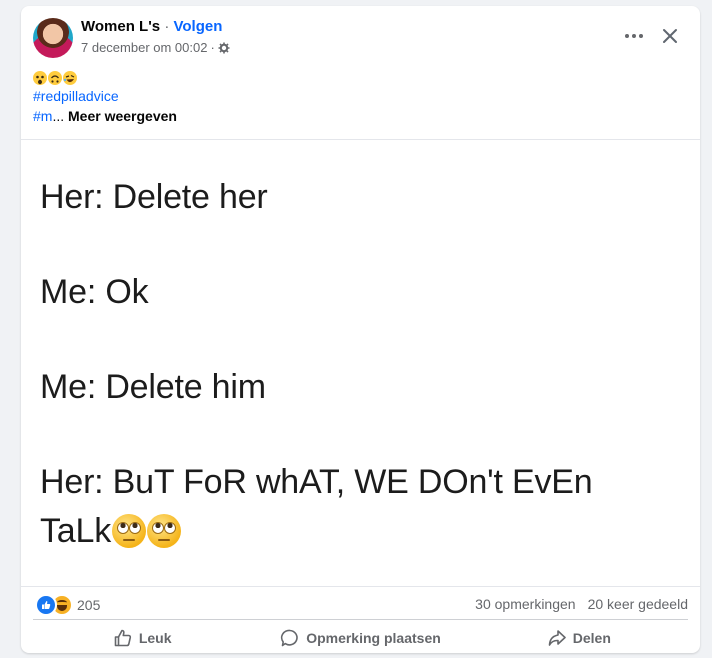 This screenshot has width=712, height=658. Describe the element at coordinates (360, 602) in the screenshot. I see `post-stats: 205 30 opmerkingen 20 keer gedeeld` at that location.